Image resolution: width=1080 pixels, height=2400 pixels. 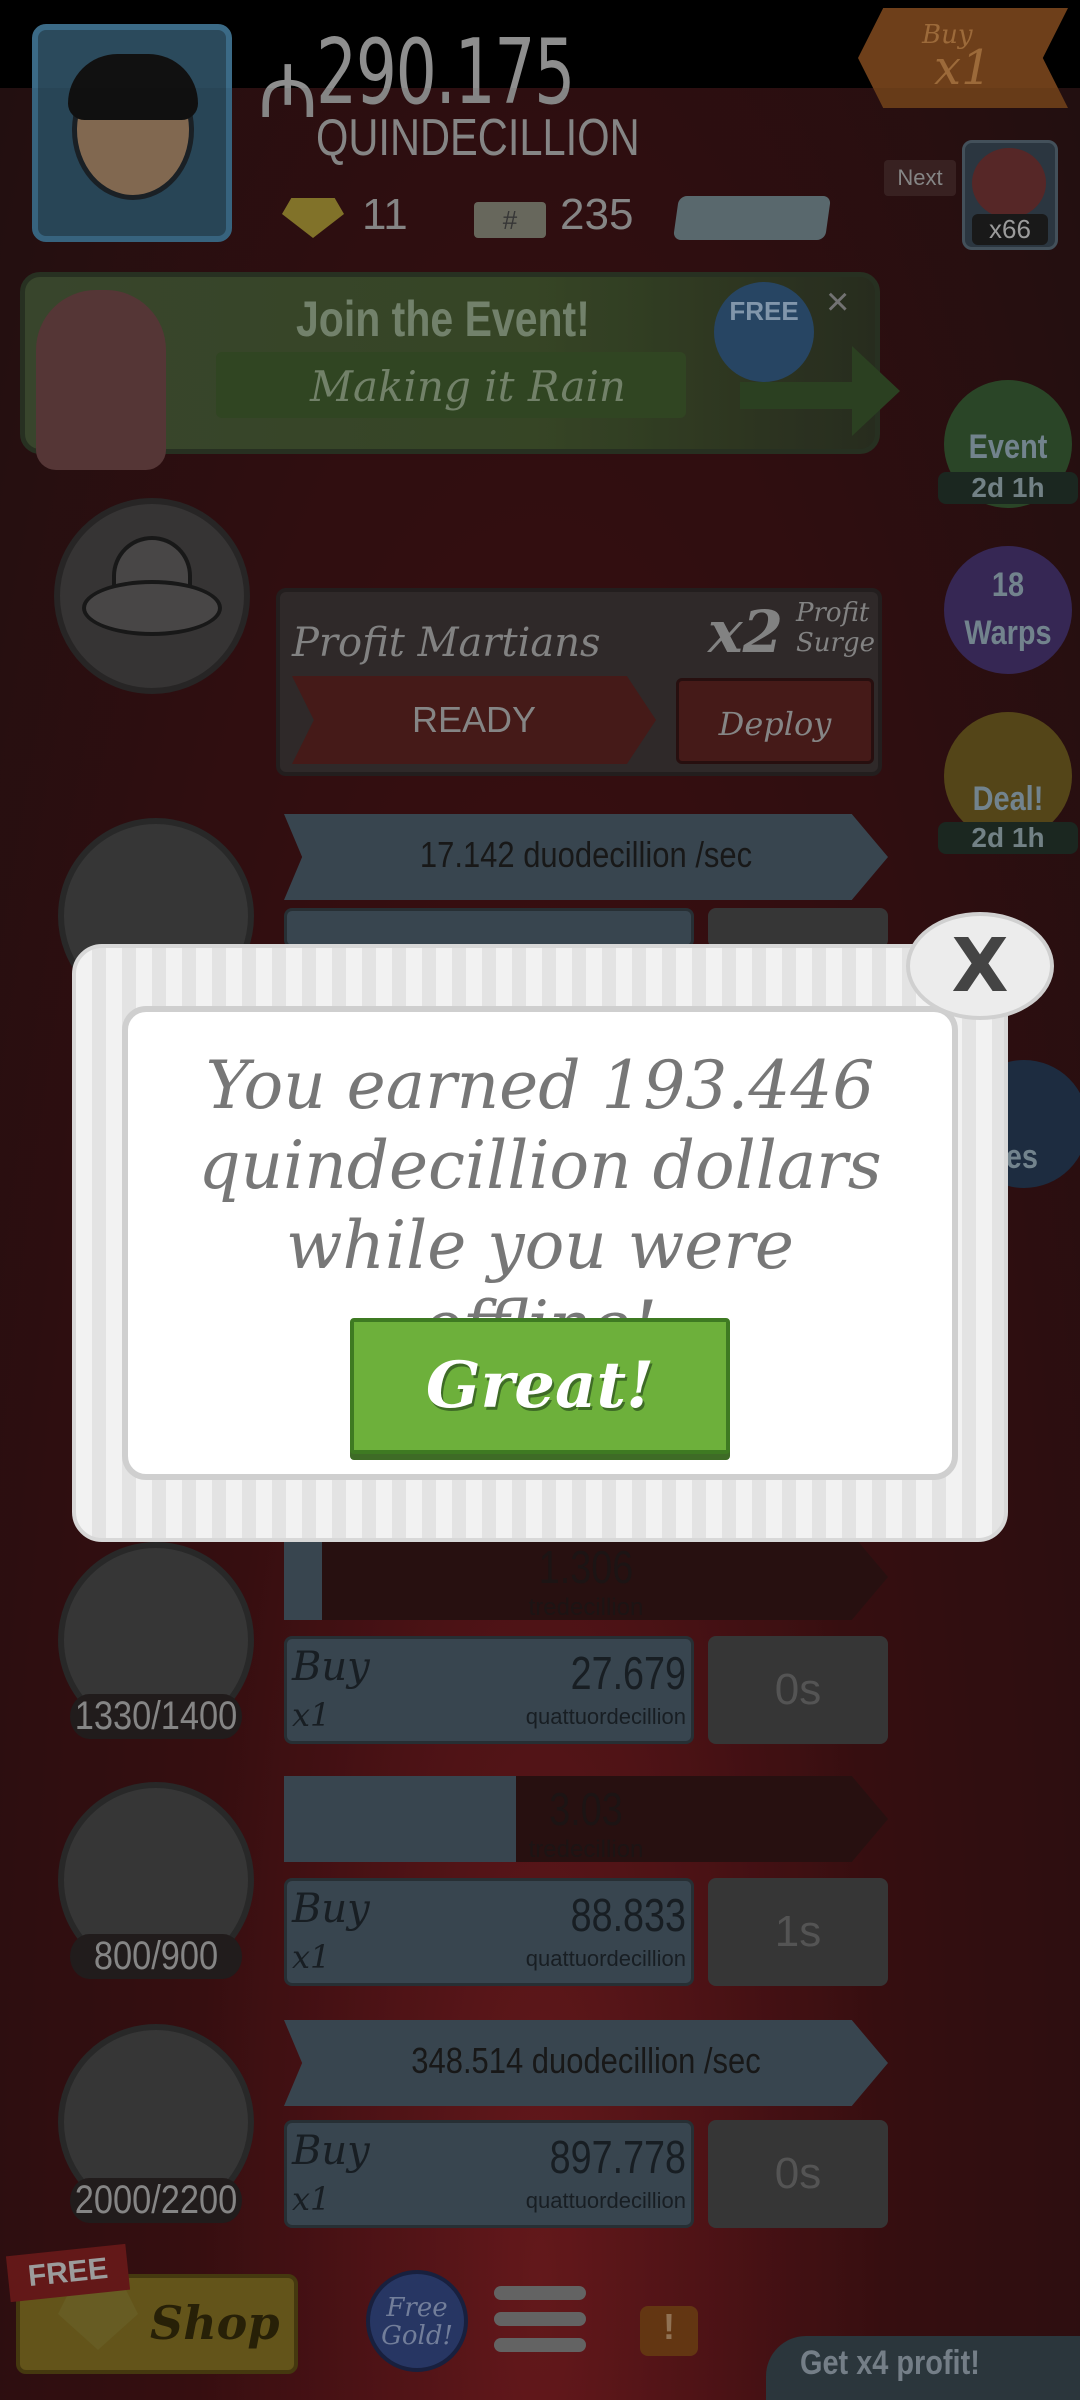 I want to click on great-button: Great!, so click(x=540, y=1386).